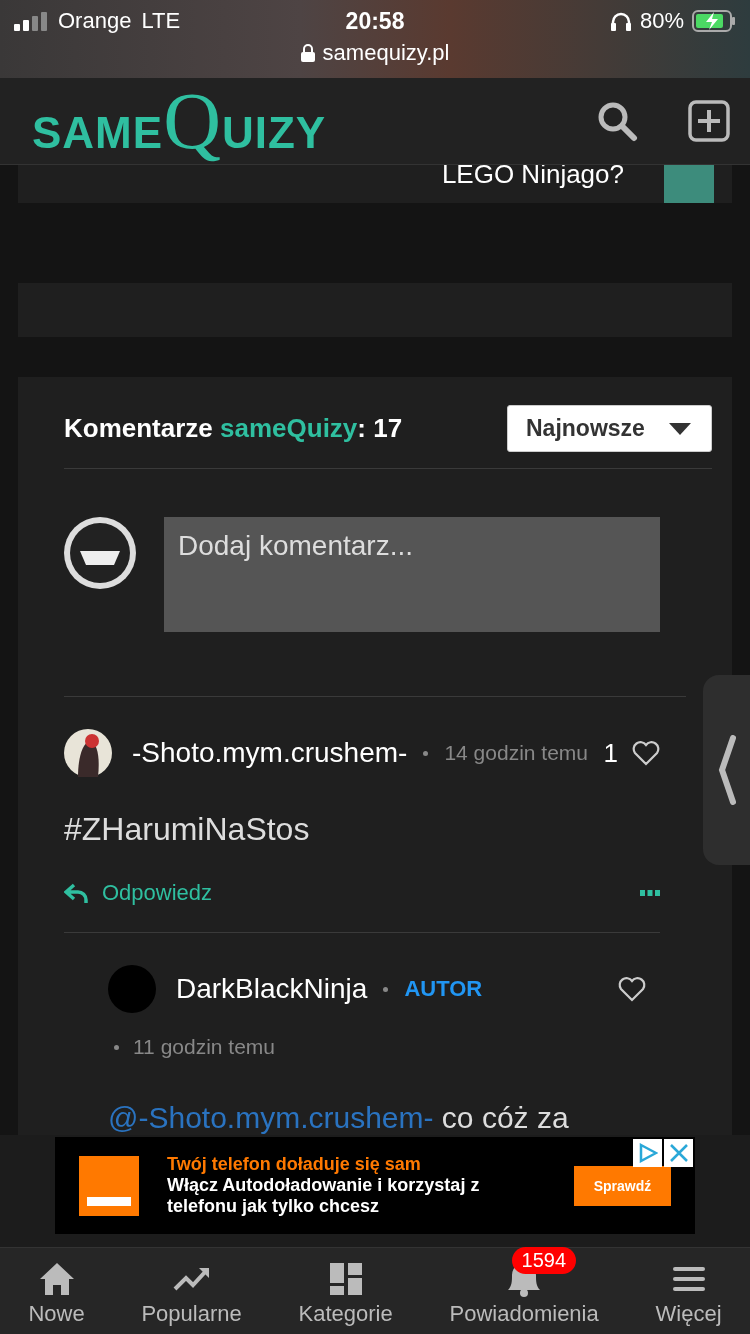  I want to click on sort-dropdown: Najnowsze, so click(609, 428).